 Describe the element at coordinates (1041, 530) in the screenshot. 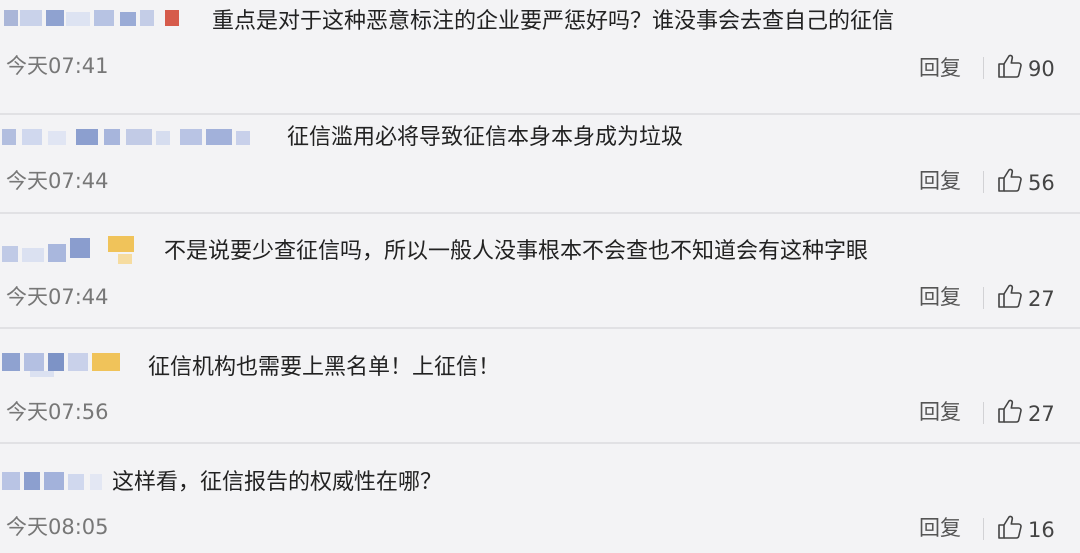

I see `like-count: 16` at that location.